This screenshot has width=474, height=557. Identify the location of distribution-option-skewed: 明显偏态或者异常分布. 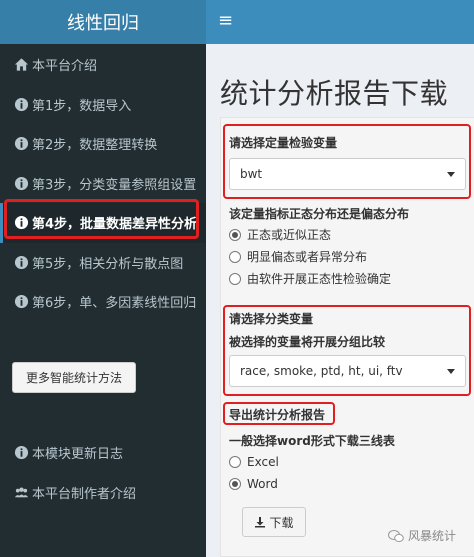
(298, 256).